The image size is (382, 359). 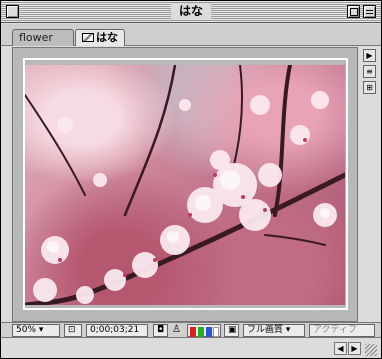 What do you see at coordinates (26, 330) in the screenshot?
I see `zoom-value: 50%` at bounding box center [26, 330].